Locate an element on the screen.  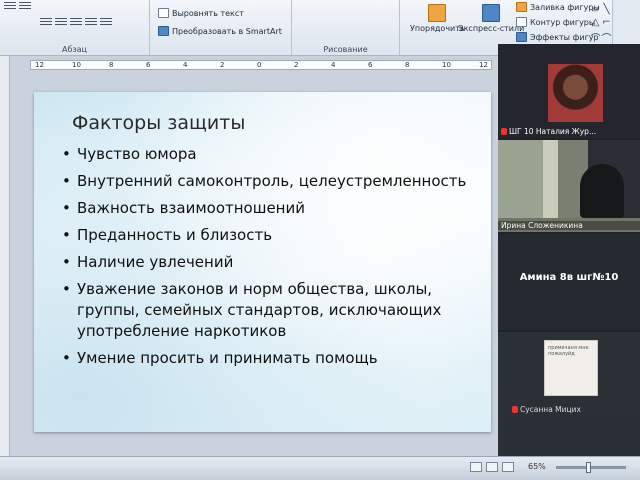
reading-view-button is located at coordinates (508, 467).